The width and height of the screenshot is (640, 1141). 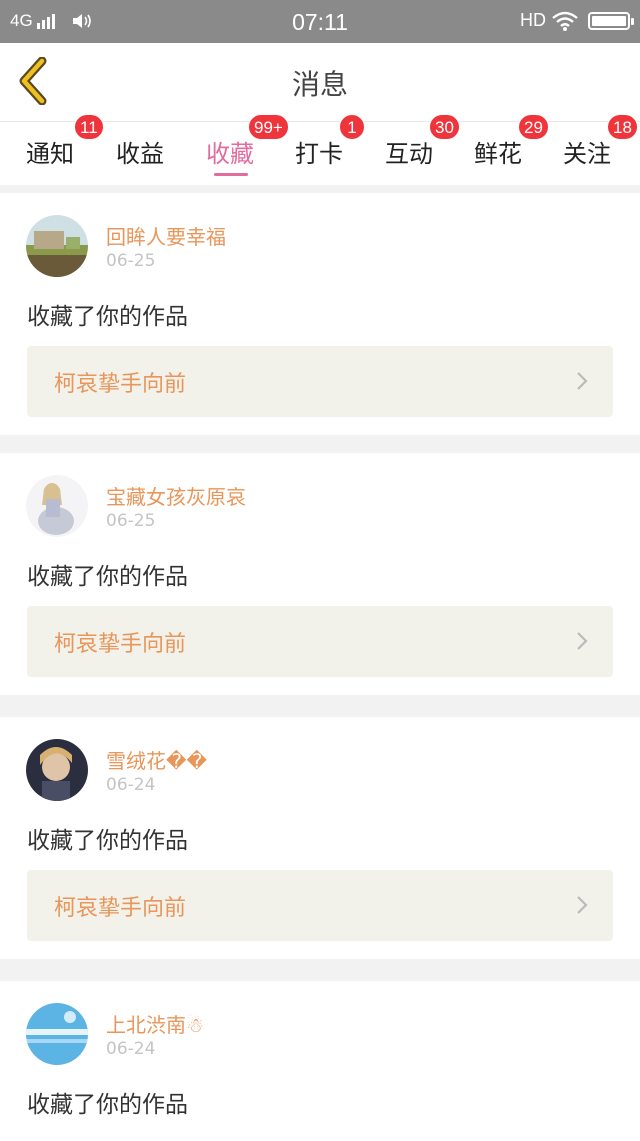 I want to click on tab-notifications: 通知 11, so click(x=65, y=150).